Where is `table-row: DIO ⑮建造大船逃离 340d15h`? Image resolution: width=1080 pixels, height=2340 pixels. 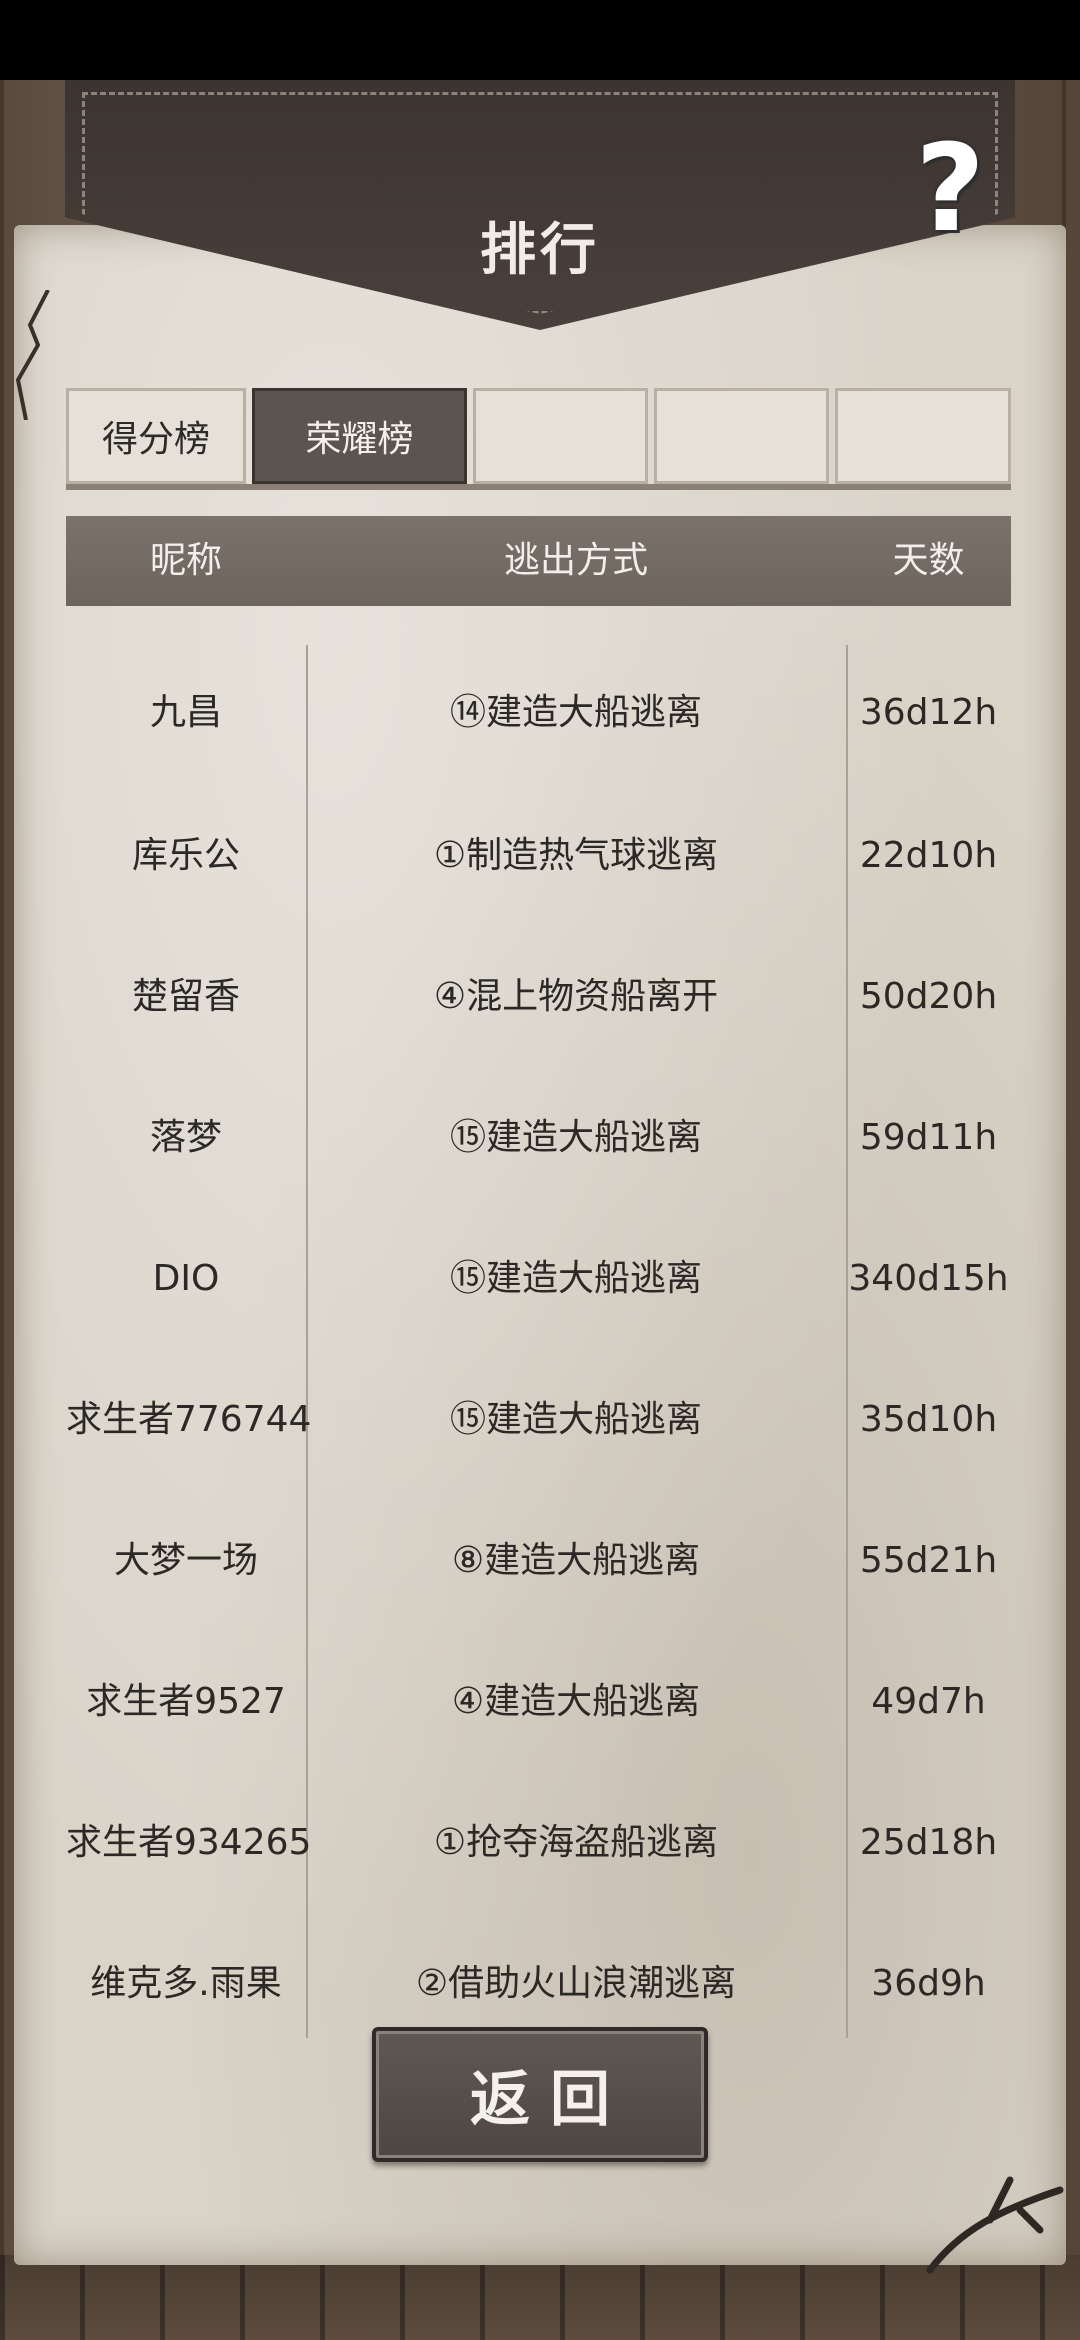 table-row: DIO ⑮建造大船逃离 340d15h is located at coordinates (538, 1279).